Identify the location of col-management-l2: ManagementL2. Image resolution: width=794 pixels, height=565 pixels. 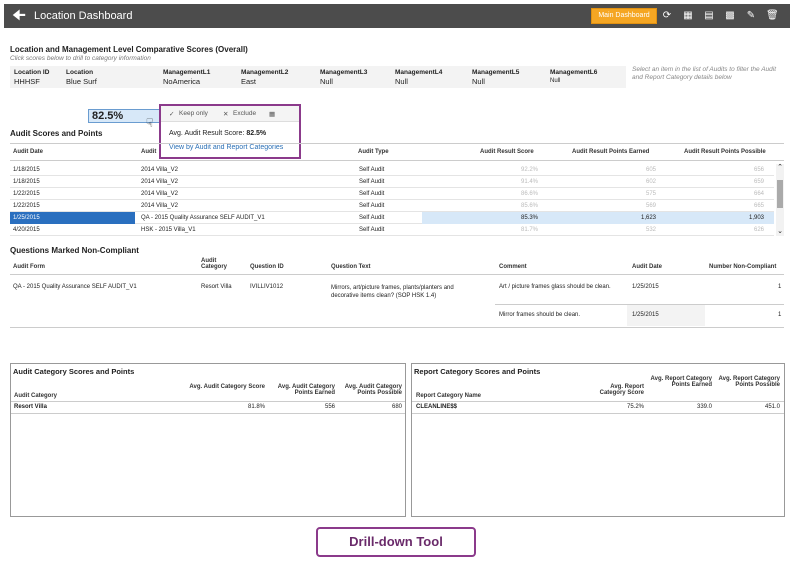
(265, 72).